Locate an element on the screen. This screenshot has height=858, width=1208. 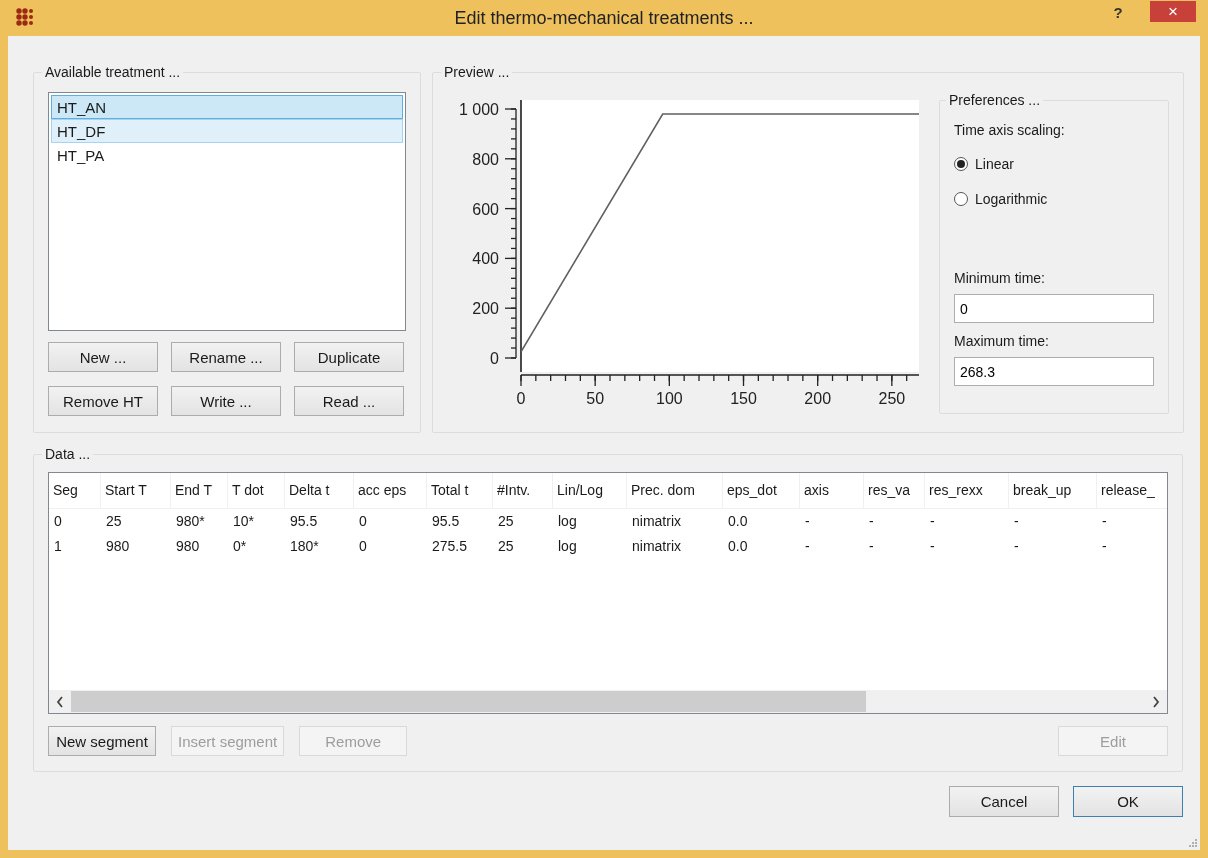
column-header: Lin/Log is located at coordinates (590, 490).